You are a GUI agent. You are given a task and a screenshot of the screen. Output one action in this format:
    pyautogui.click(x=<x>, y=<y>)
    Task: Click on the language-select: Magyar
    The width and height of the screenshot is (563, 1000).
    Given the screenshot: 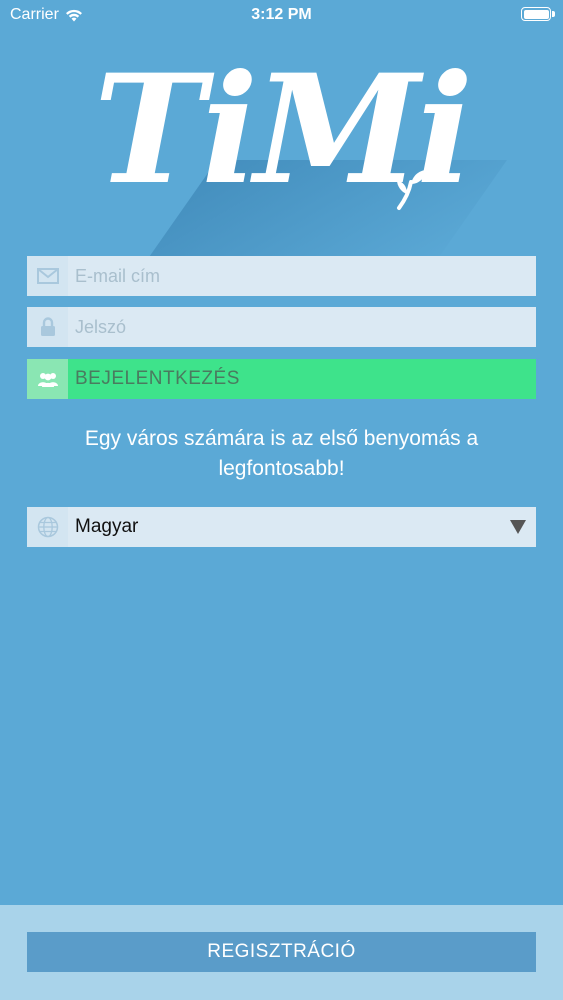 What is the action you would take?
    pyautogui.click(x=281, y=527)
    